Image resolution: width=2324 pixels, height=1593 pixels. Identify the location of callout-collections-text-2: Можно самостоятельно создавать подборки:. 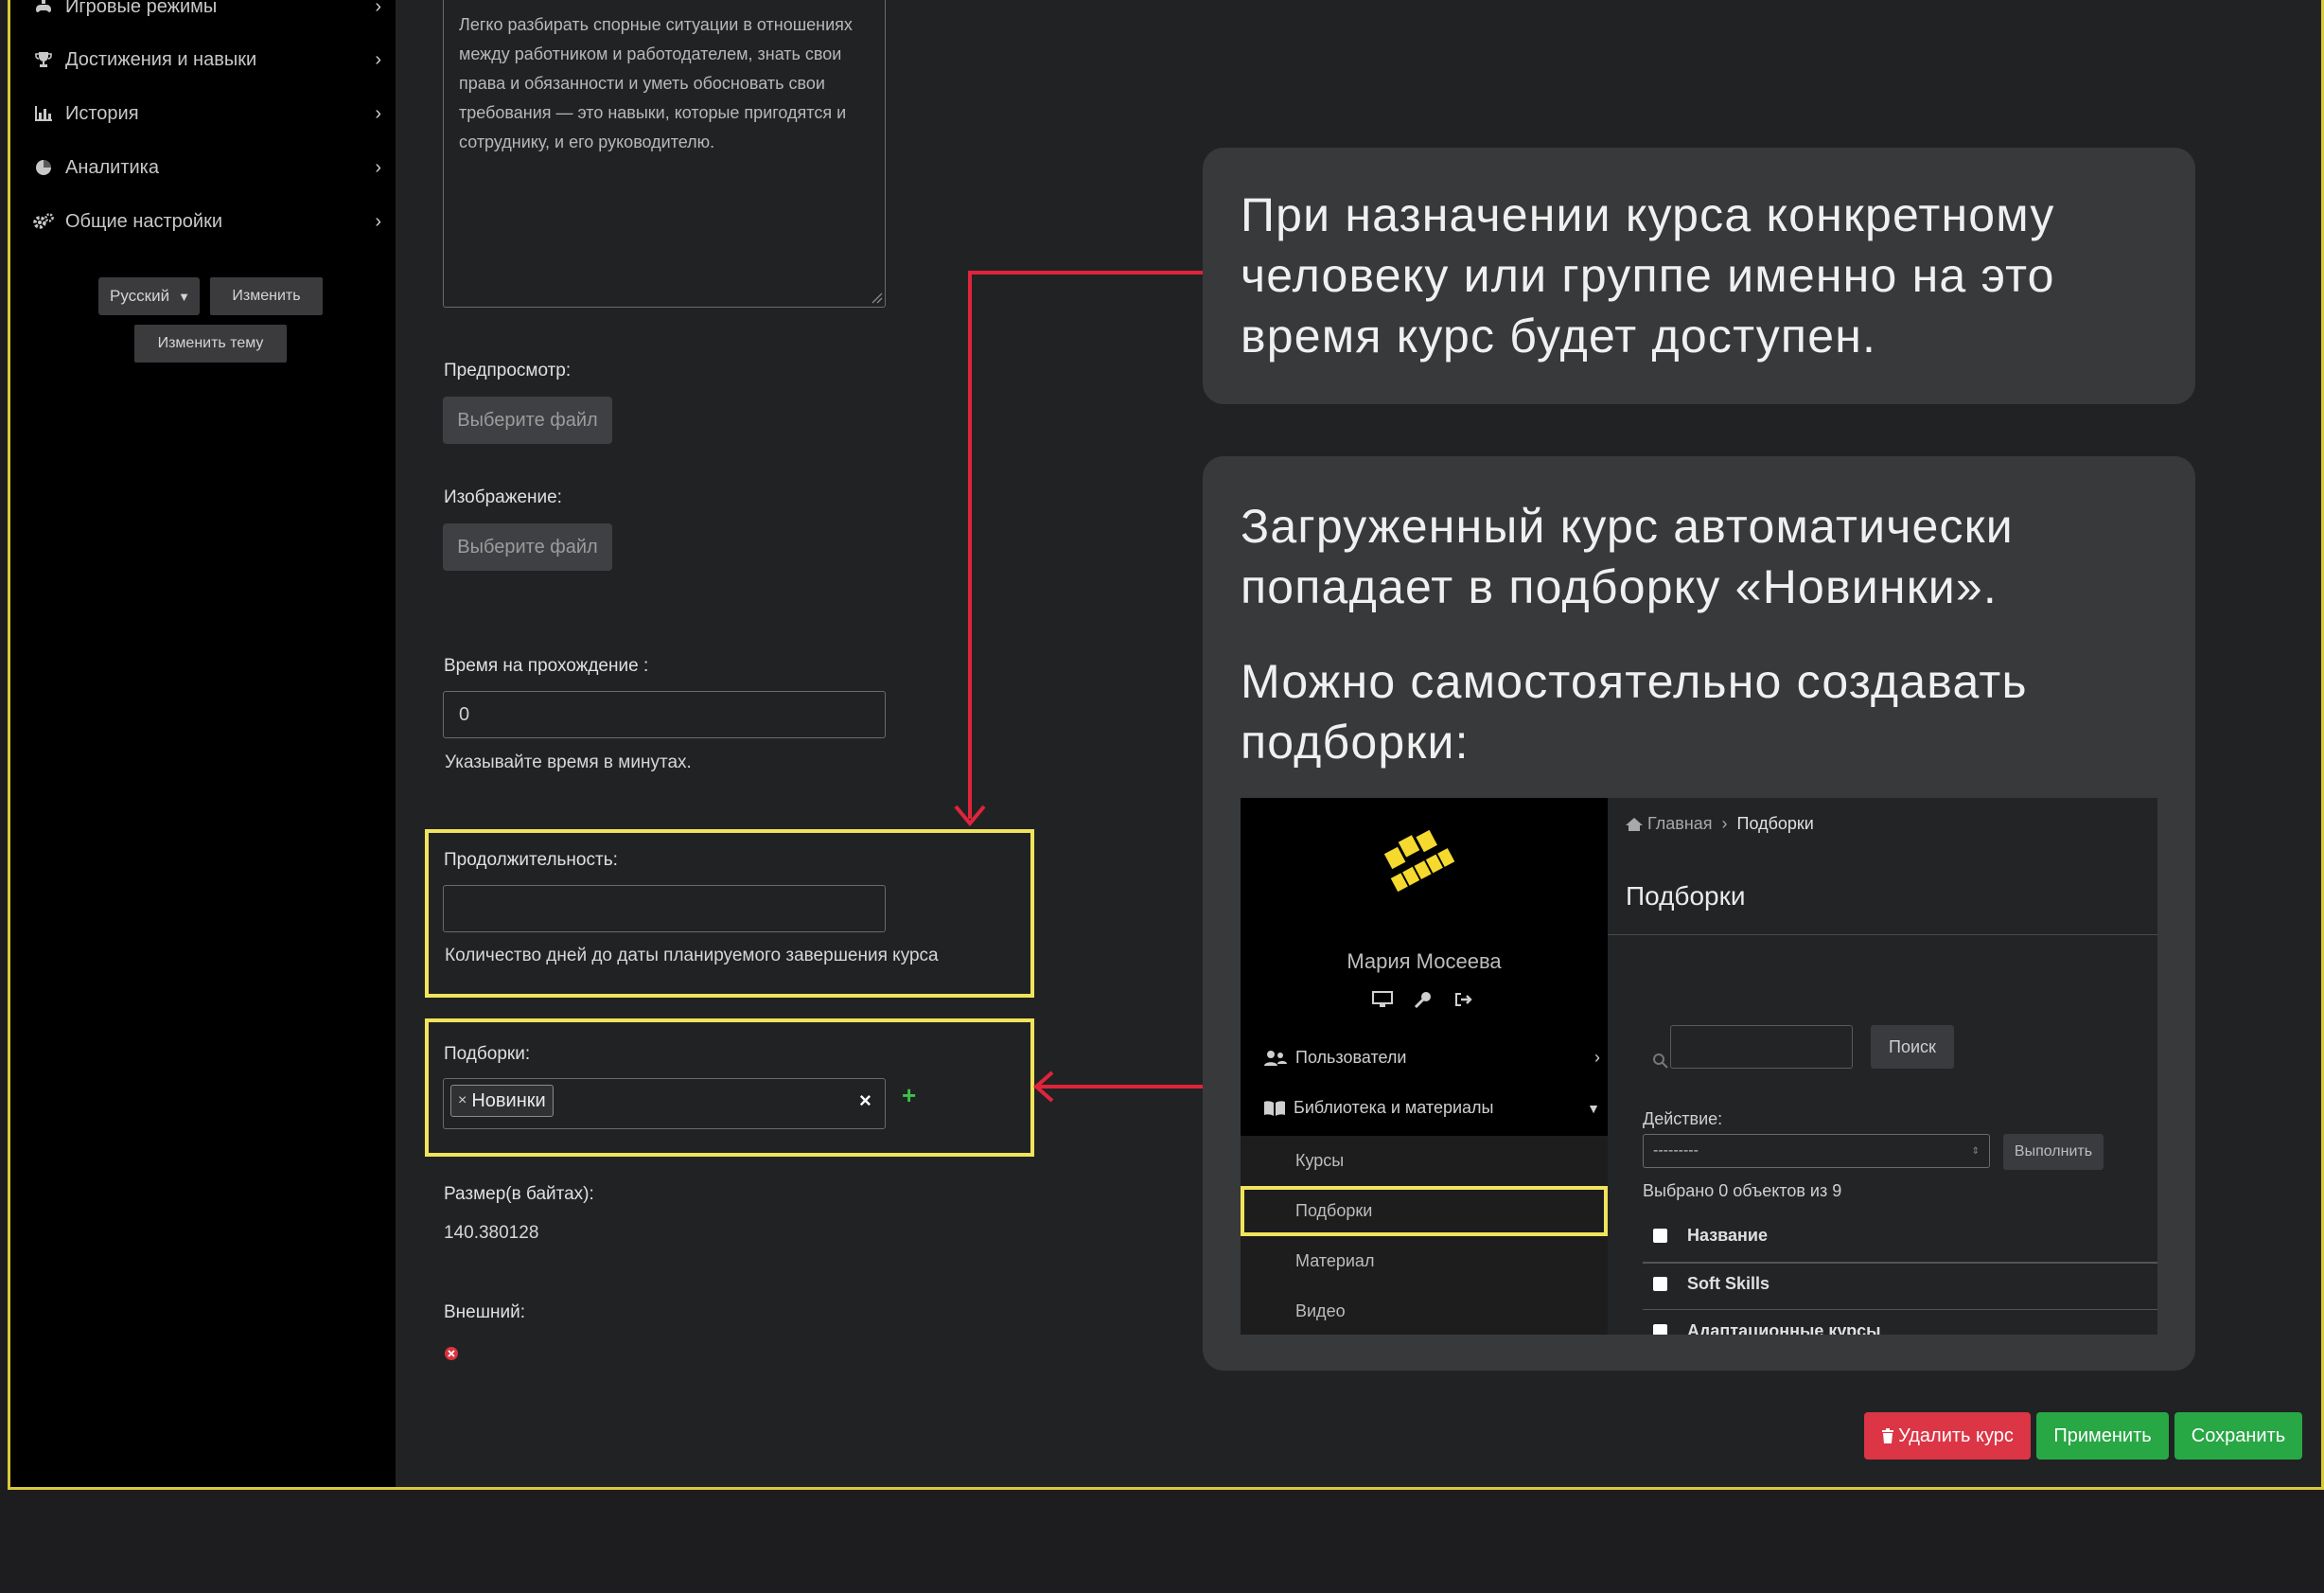
(1634, 712).